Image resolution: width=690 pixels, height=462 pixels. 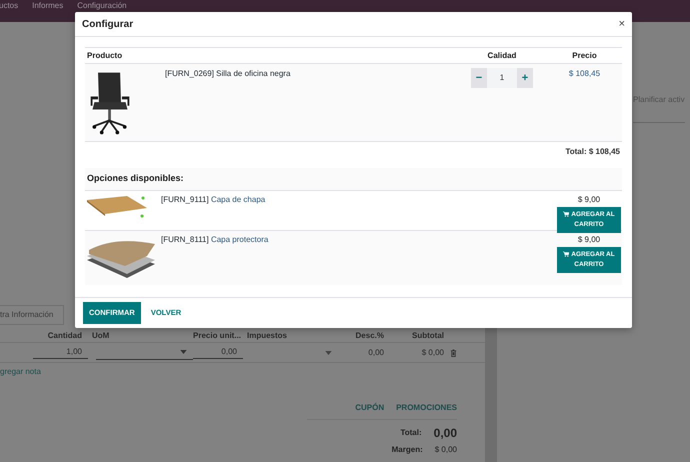 I want to click on discount-field: 0,00, so click(x=364, y=352).